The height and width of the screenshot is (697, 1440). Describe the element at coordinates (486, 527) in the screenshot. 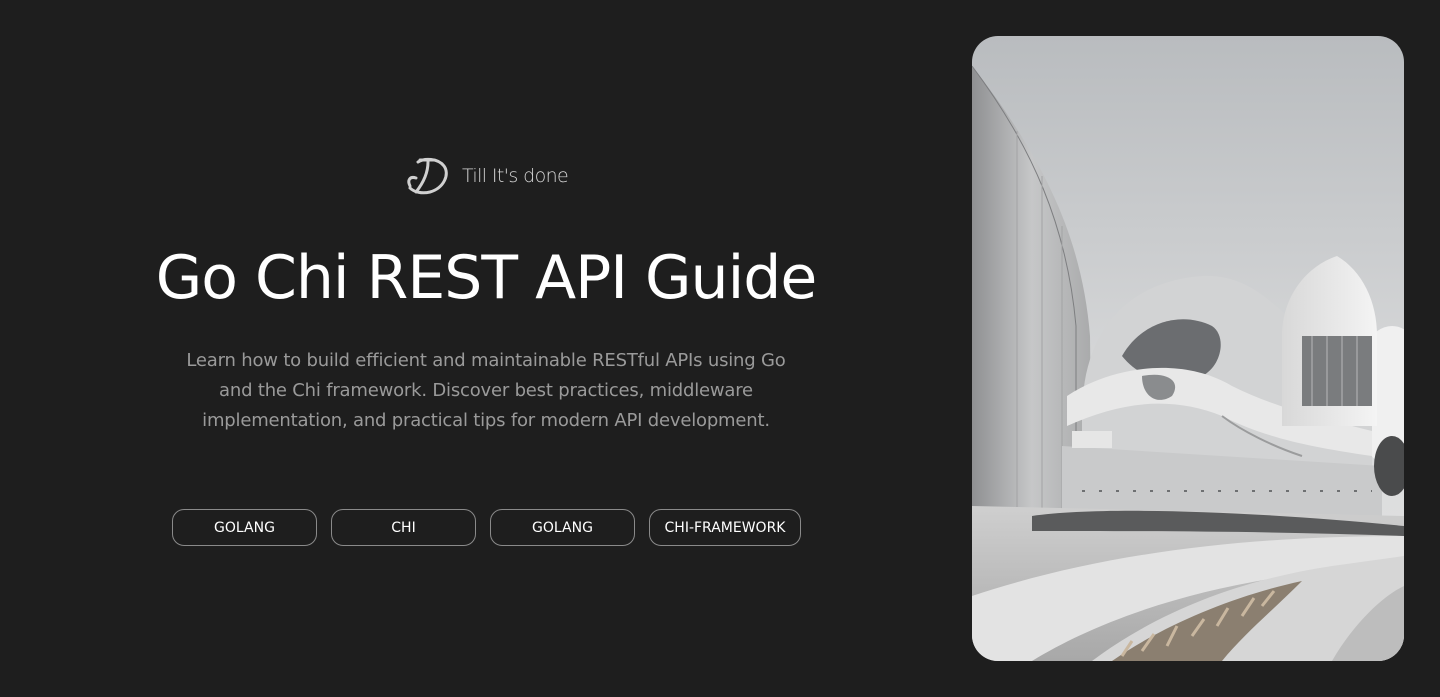

I see `tag-list: GOLANG CHI GOLANG CHI-FRAMEWORK` at that location.